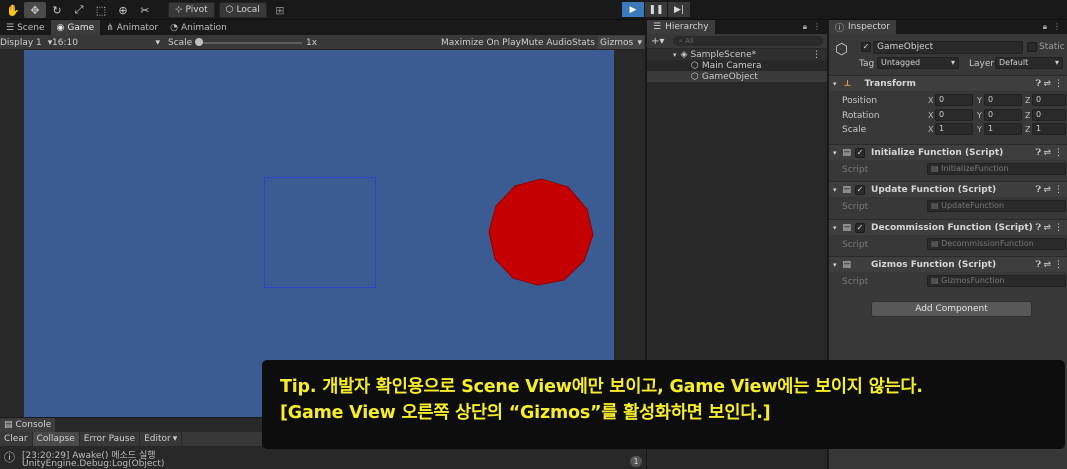 The image size is (1067, 469). What do you see at coordinates (26, 42) in the screenshot?
I see `display-dropdown: Display 1 ▾` at bounding box center [26, 42].